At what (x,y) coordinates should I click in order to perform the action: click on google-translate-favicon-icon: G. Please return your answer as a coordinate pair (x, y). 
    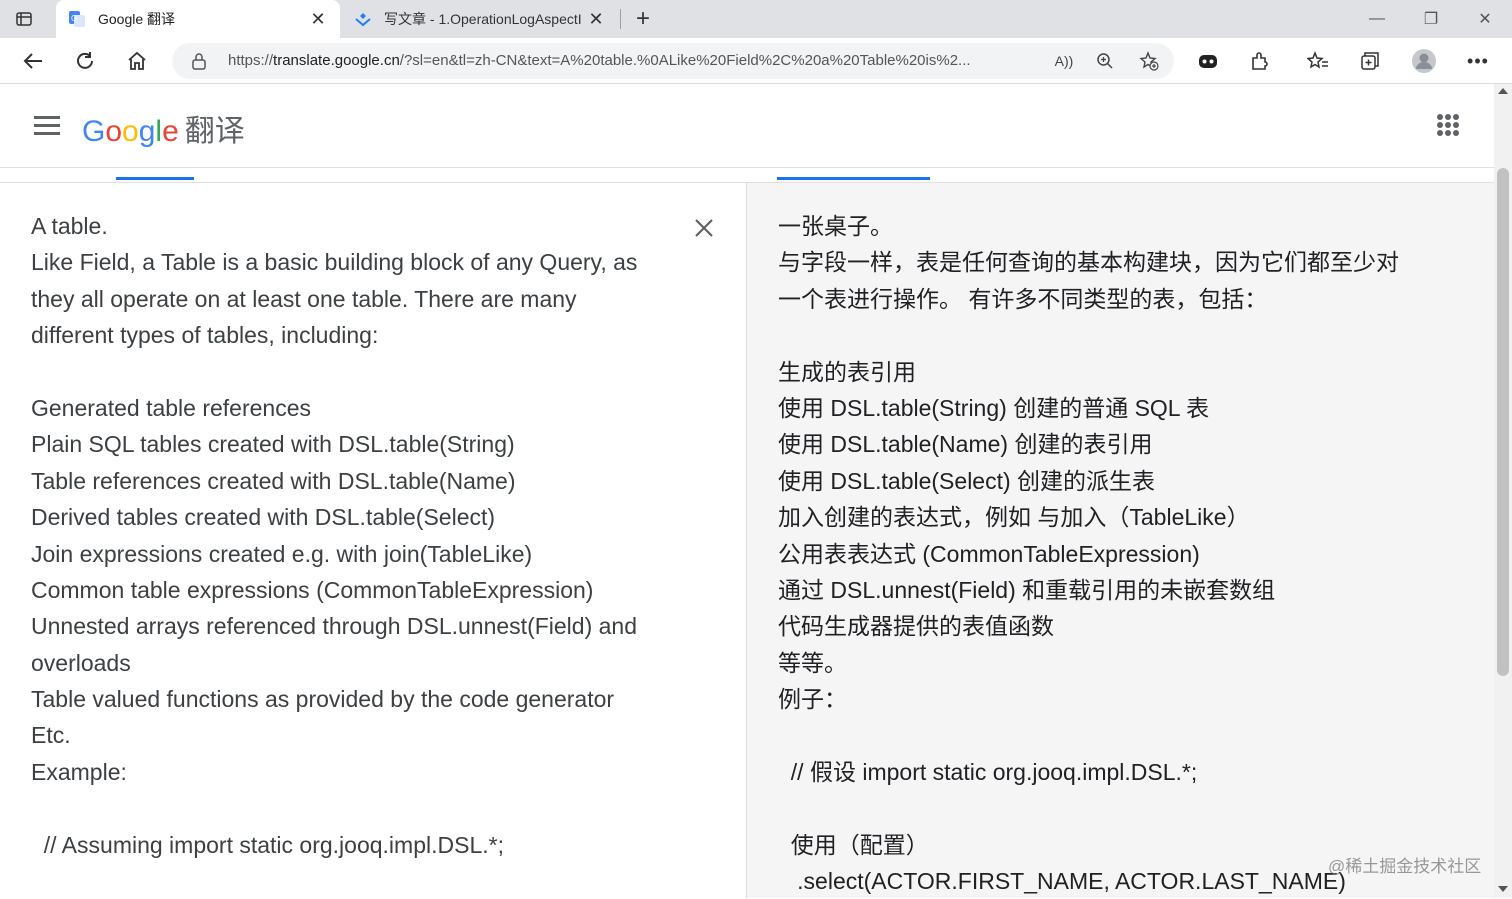
    Looking at the image, I should click on (77, 19).